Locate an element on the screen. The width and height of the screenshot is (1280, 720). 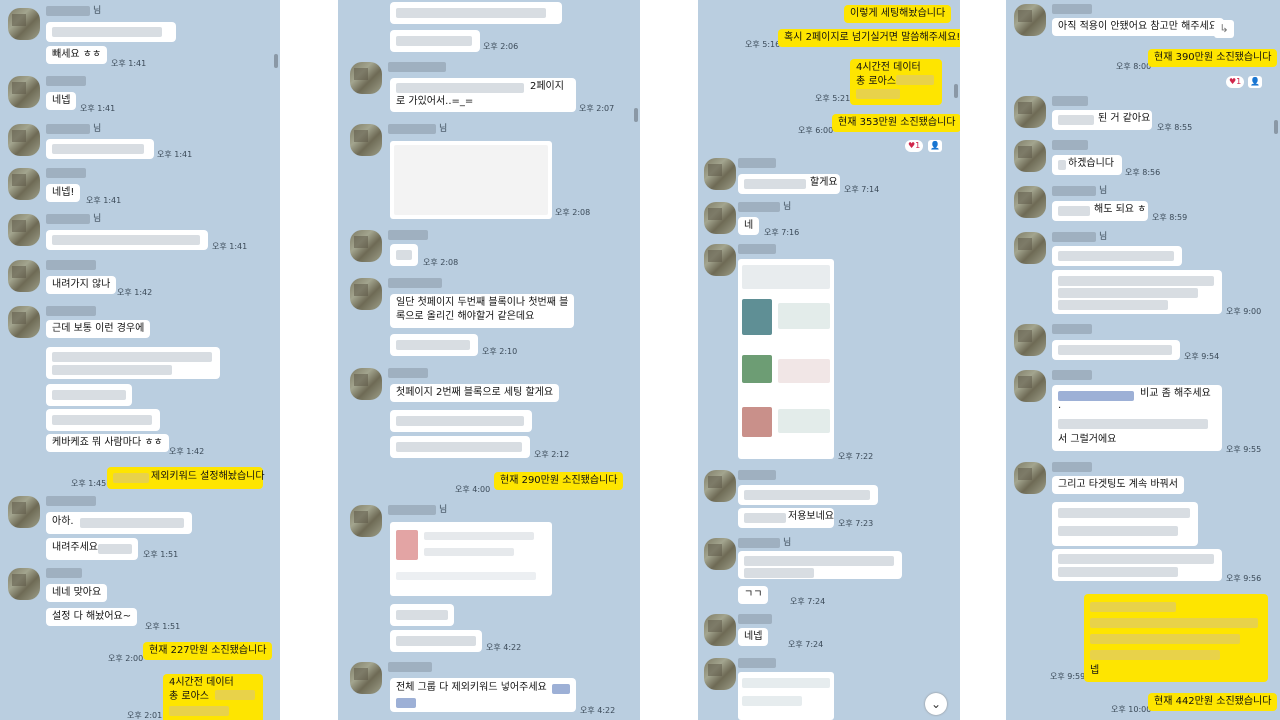
my-message-bubble: 현재 353만원 소진됐습니다 is located at coordinates (896, 123).